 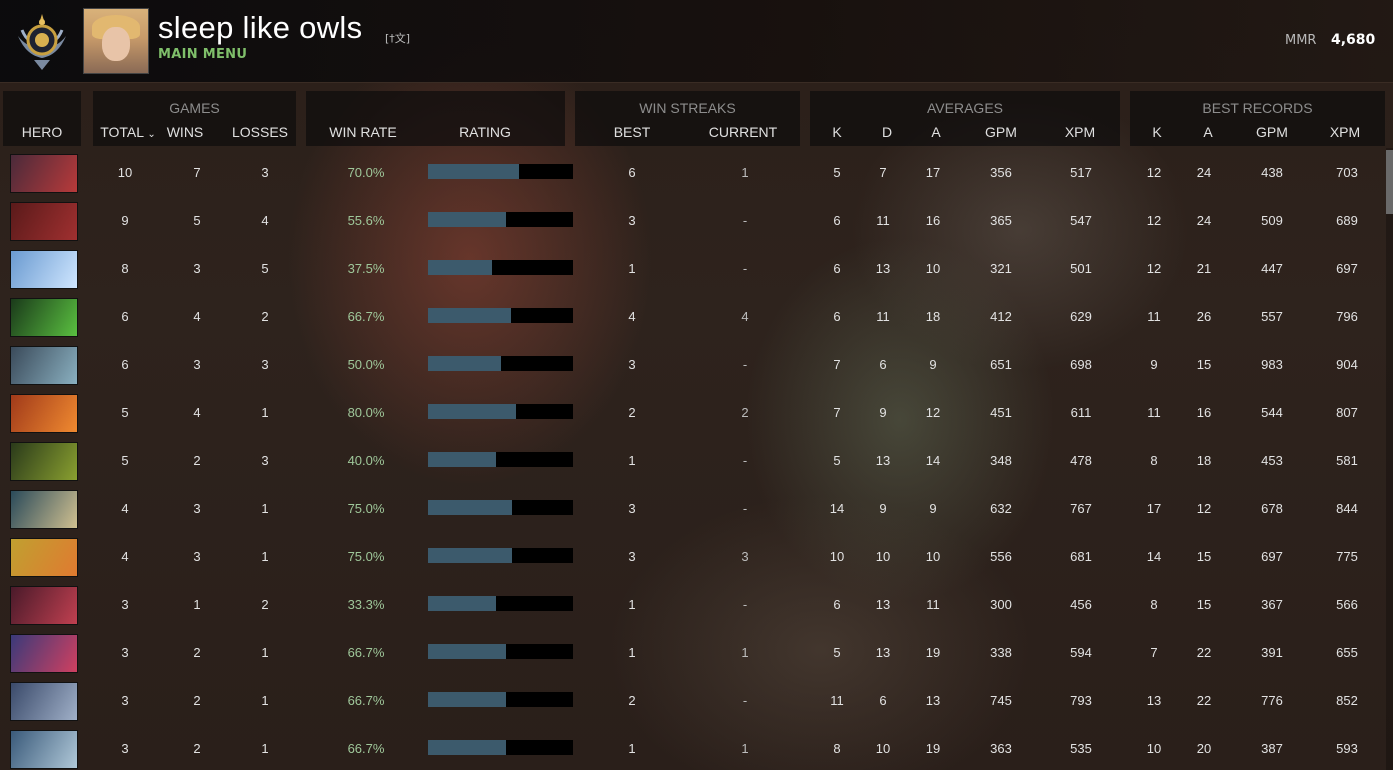 I want to click on ancient-apparition-icon, so click(x=44, y=749).